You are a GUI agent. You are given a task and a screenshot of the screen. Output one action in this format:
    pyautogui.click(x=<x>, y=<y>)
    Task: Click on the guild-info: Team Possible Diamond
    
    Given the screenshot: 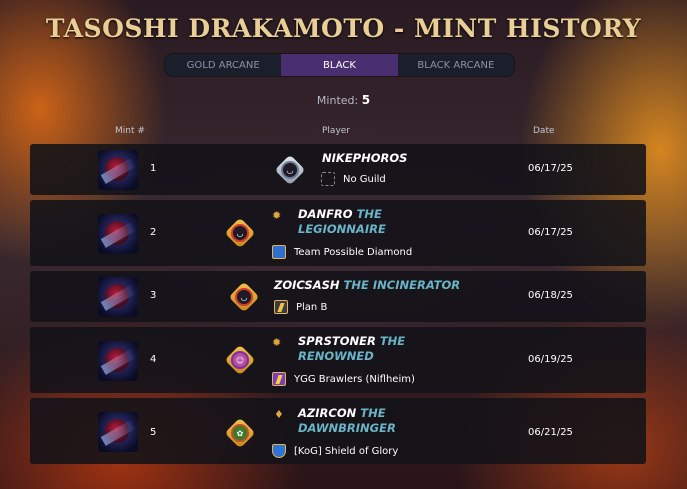 What is the action you would take?
    pyautogui.click(x=342, y=252)
    